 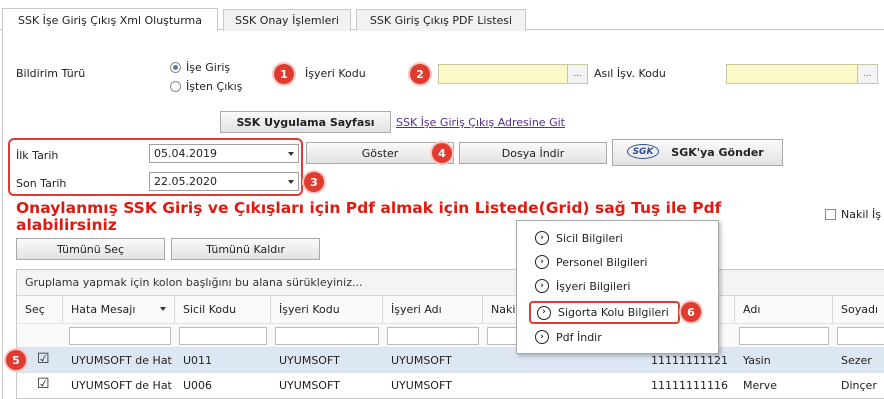 I want to click on context-menu-label: Personel Bilgileri, so click(x=602, y=262).